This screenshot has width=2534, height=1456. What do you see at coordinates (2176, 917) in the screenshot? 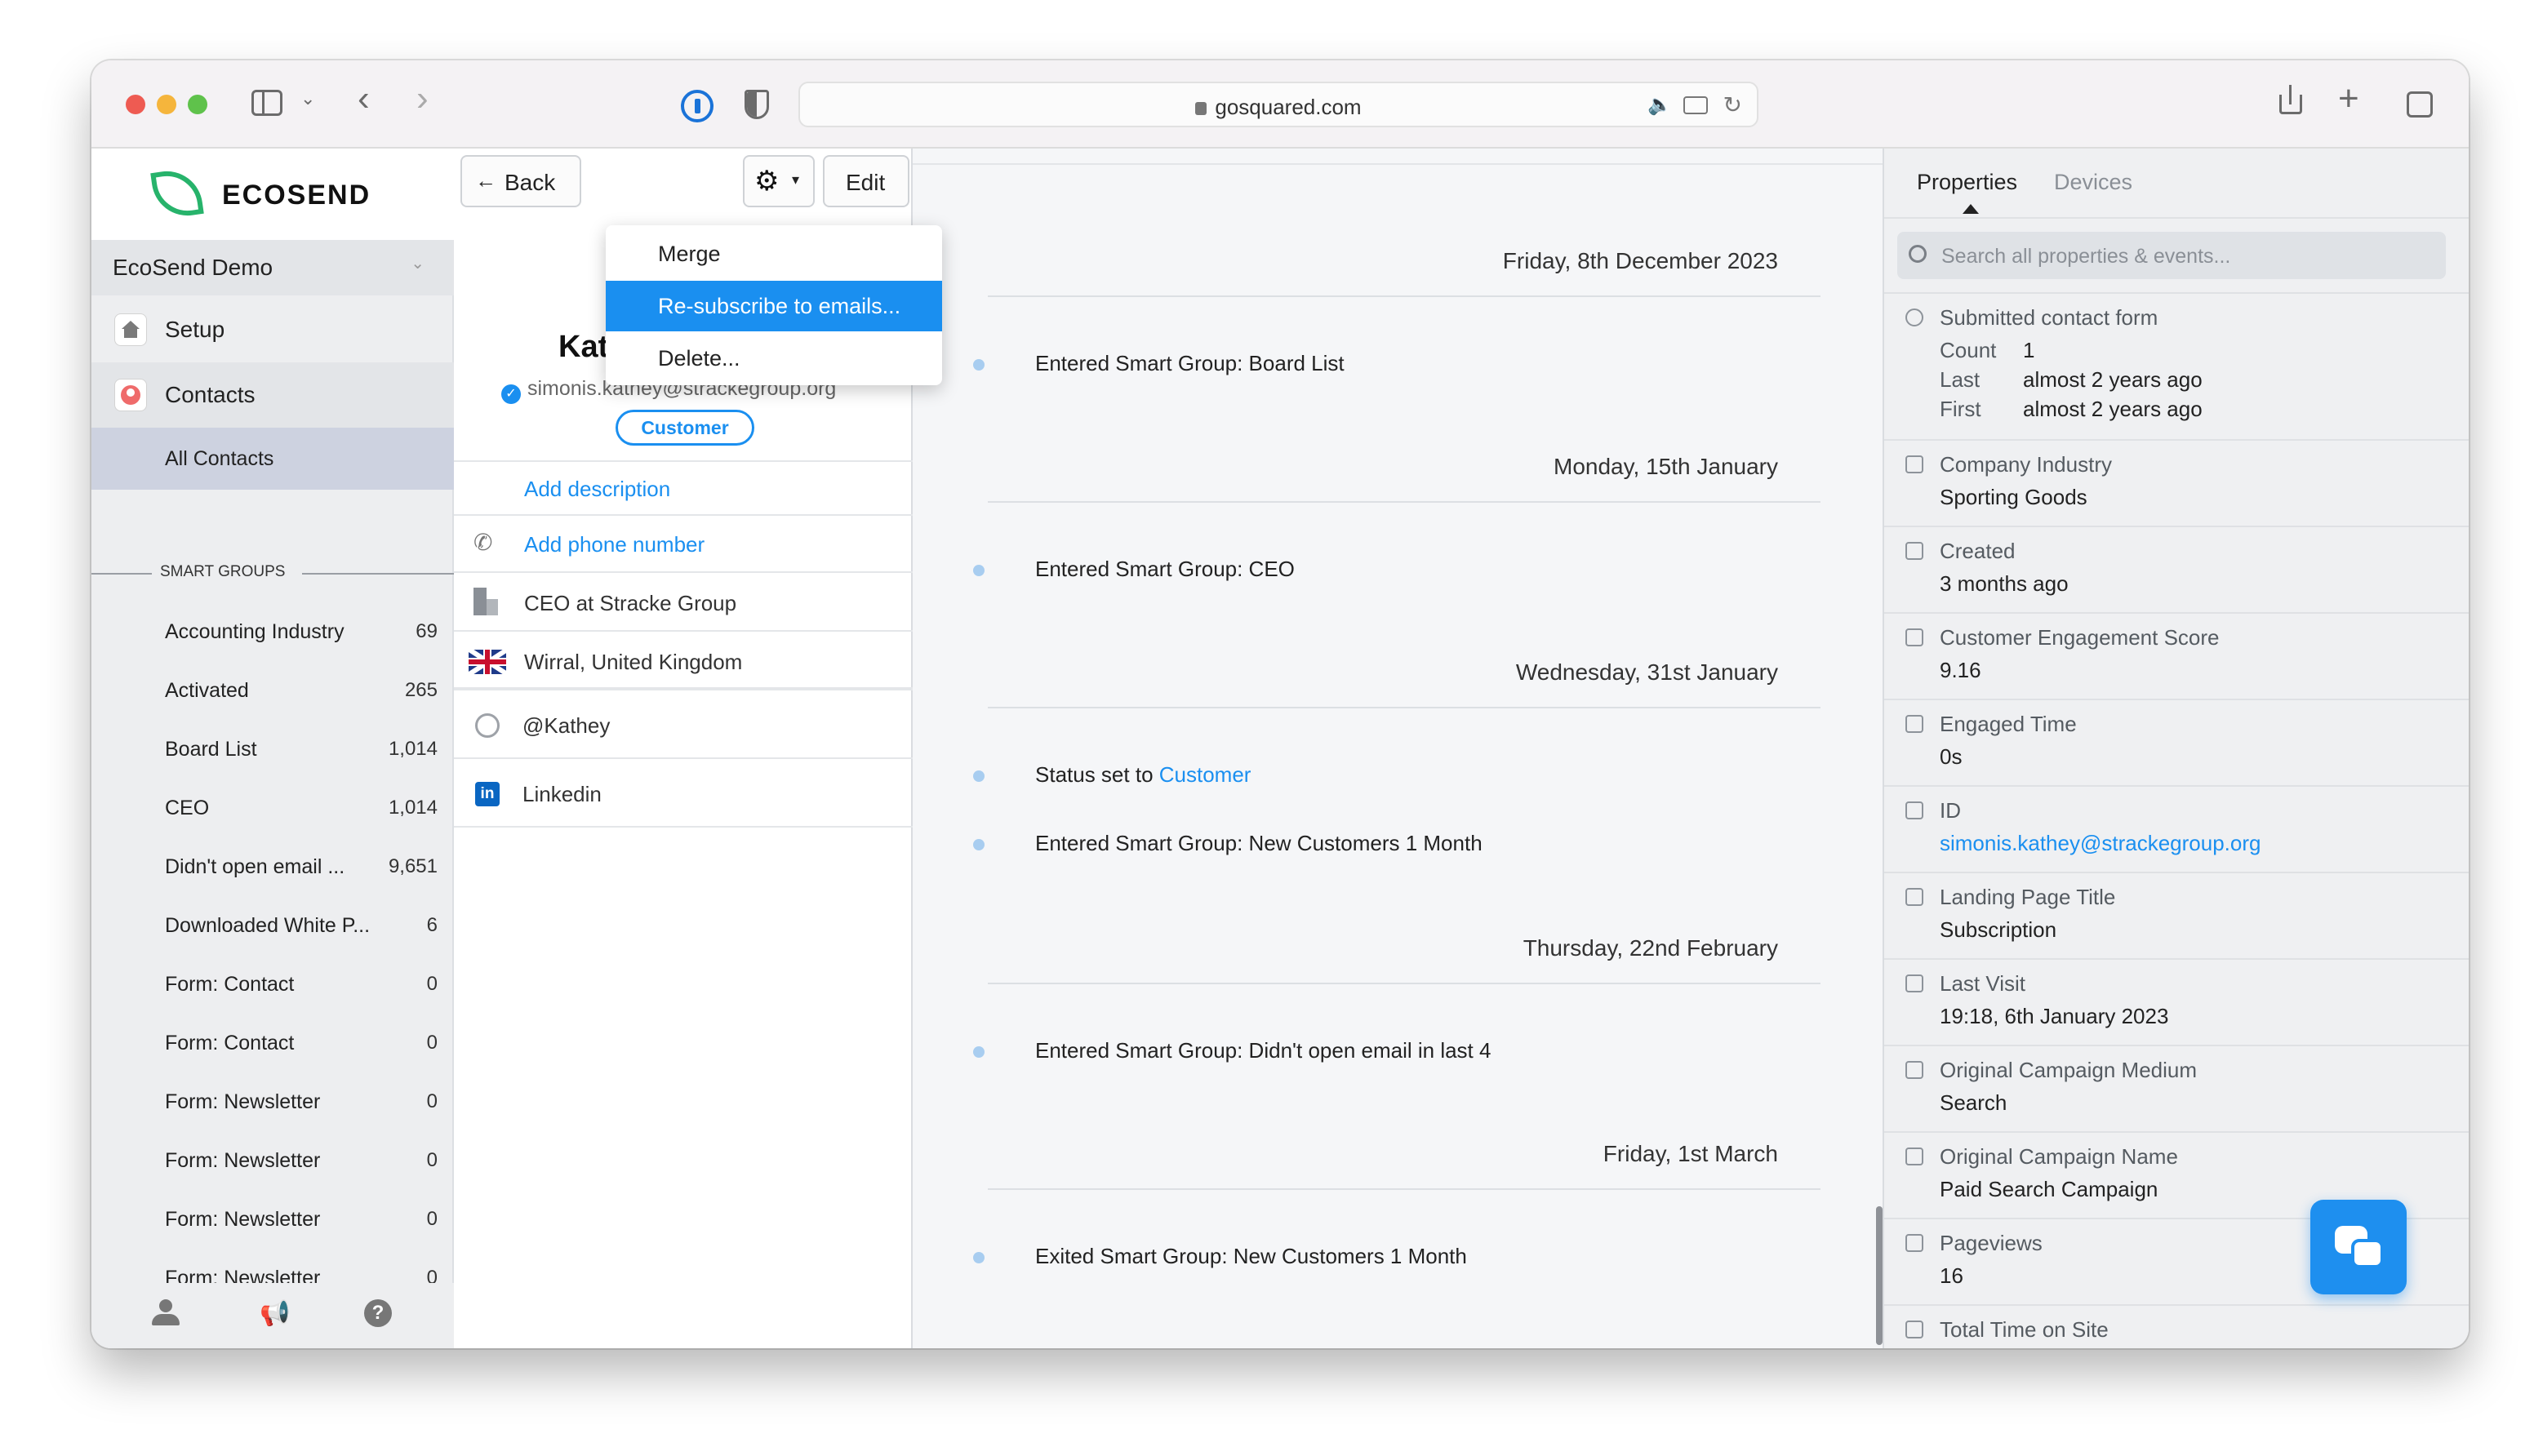
I see `property-landing-page-title: Landing Page Title Subscription` at bounding box center [2176, 917].